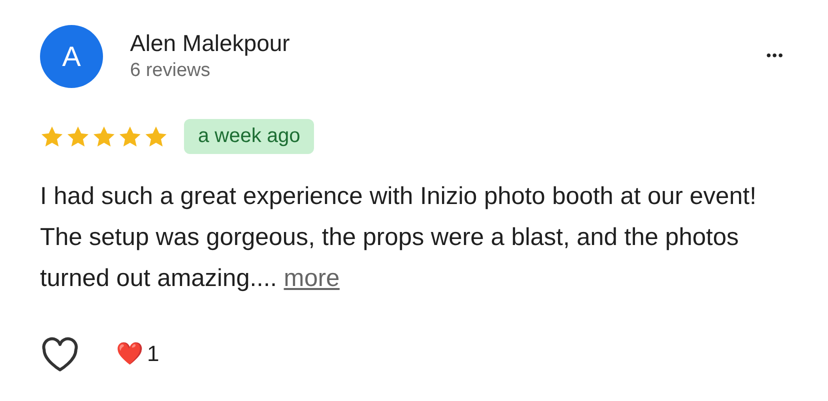 The image size is (828, 401). Describe the element at coordinates (210, 43) in the screenshot. I see `author-name: Alen Malekpour` at that location.